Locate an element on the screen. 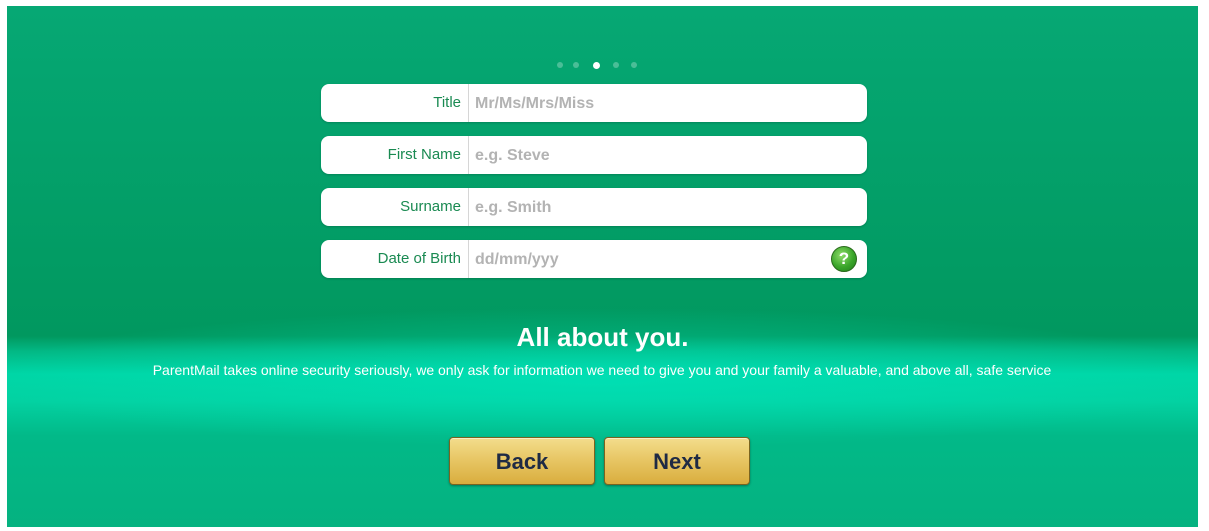 This screenshot has width=1209, height=531. surname-input is located at coordinates (655, 208).